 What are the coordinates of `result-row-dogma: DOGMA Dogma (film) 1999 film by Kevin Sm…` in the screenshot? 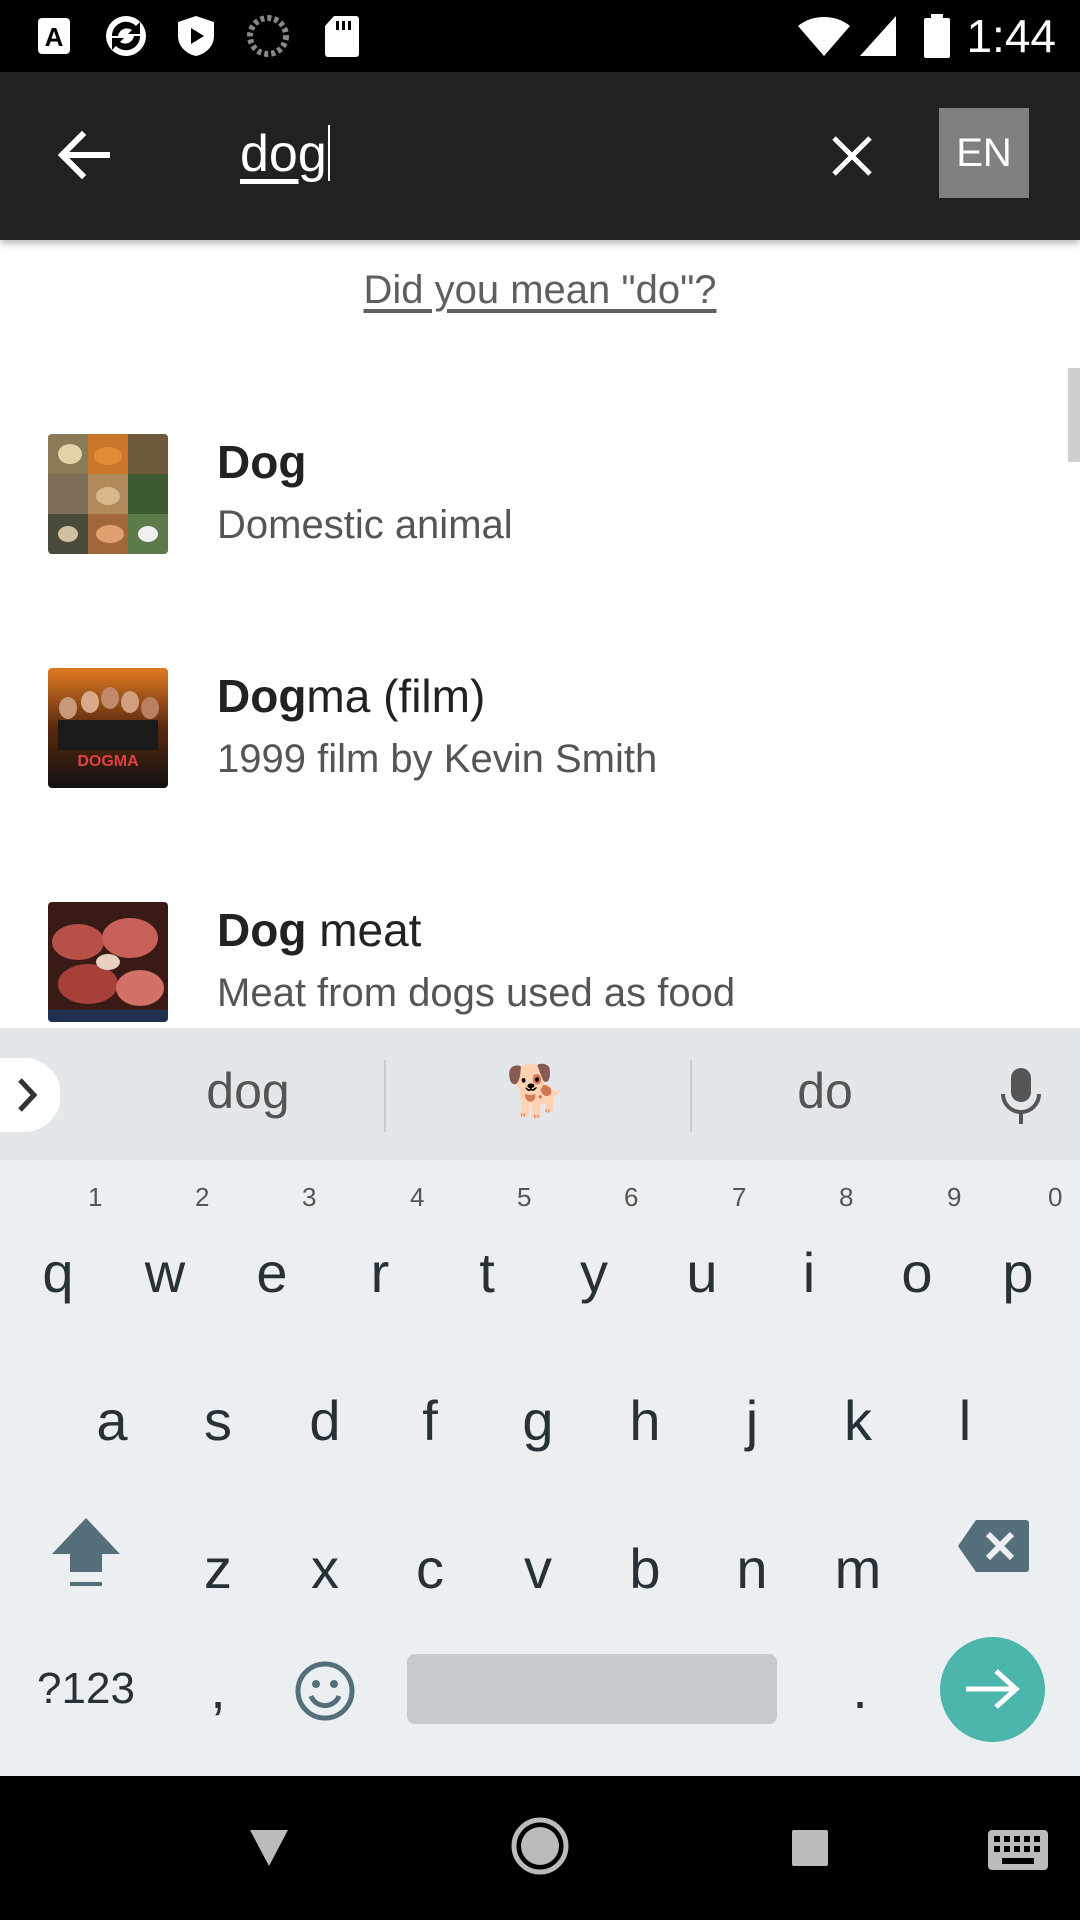 It's located at (530, 768).